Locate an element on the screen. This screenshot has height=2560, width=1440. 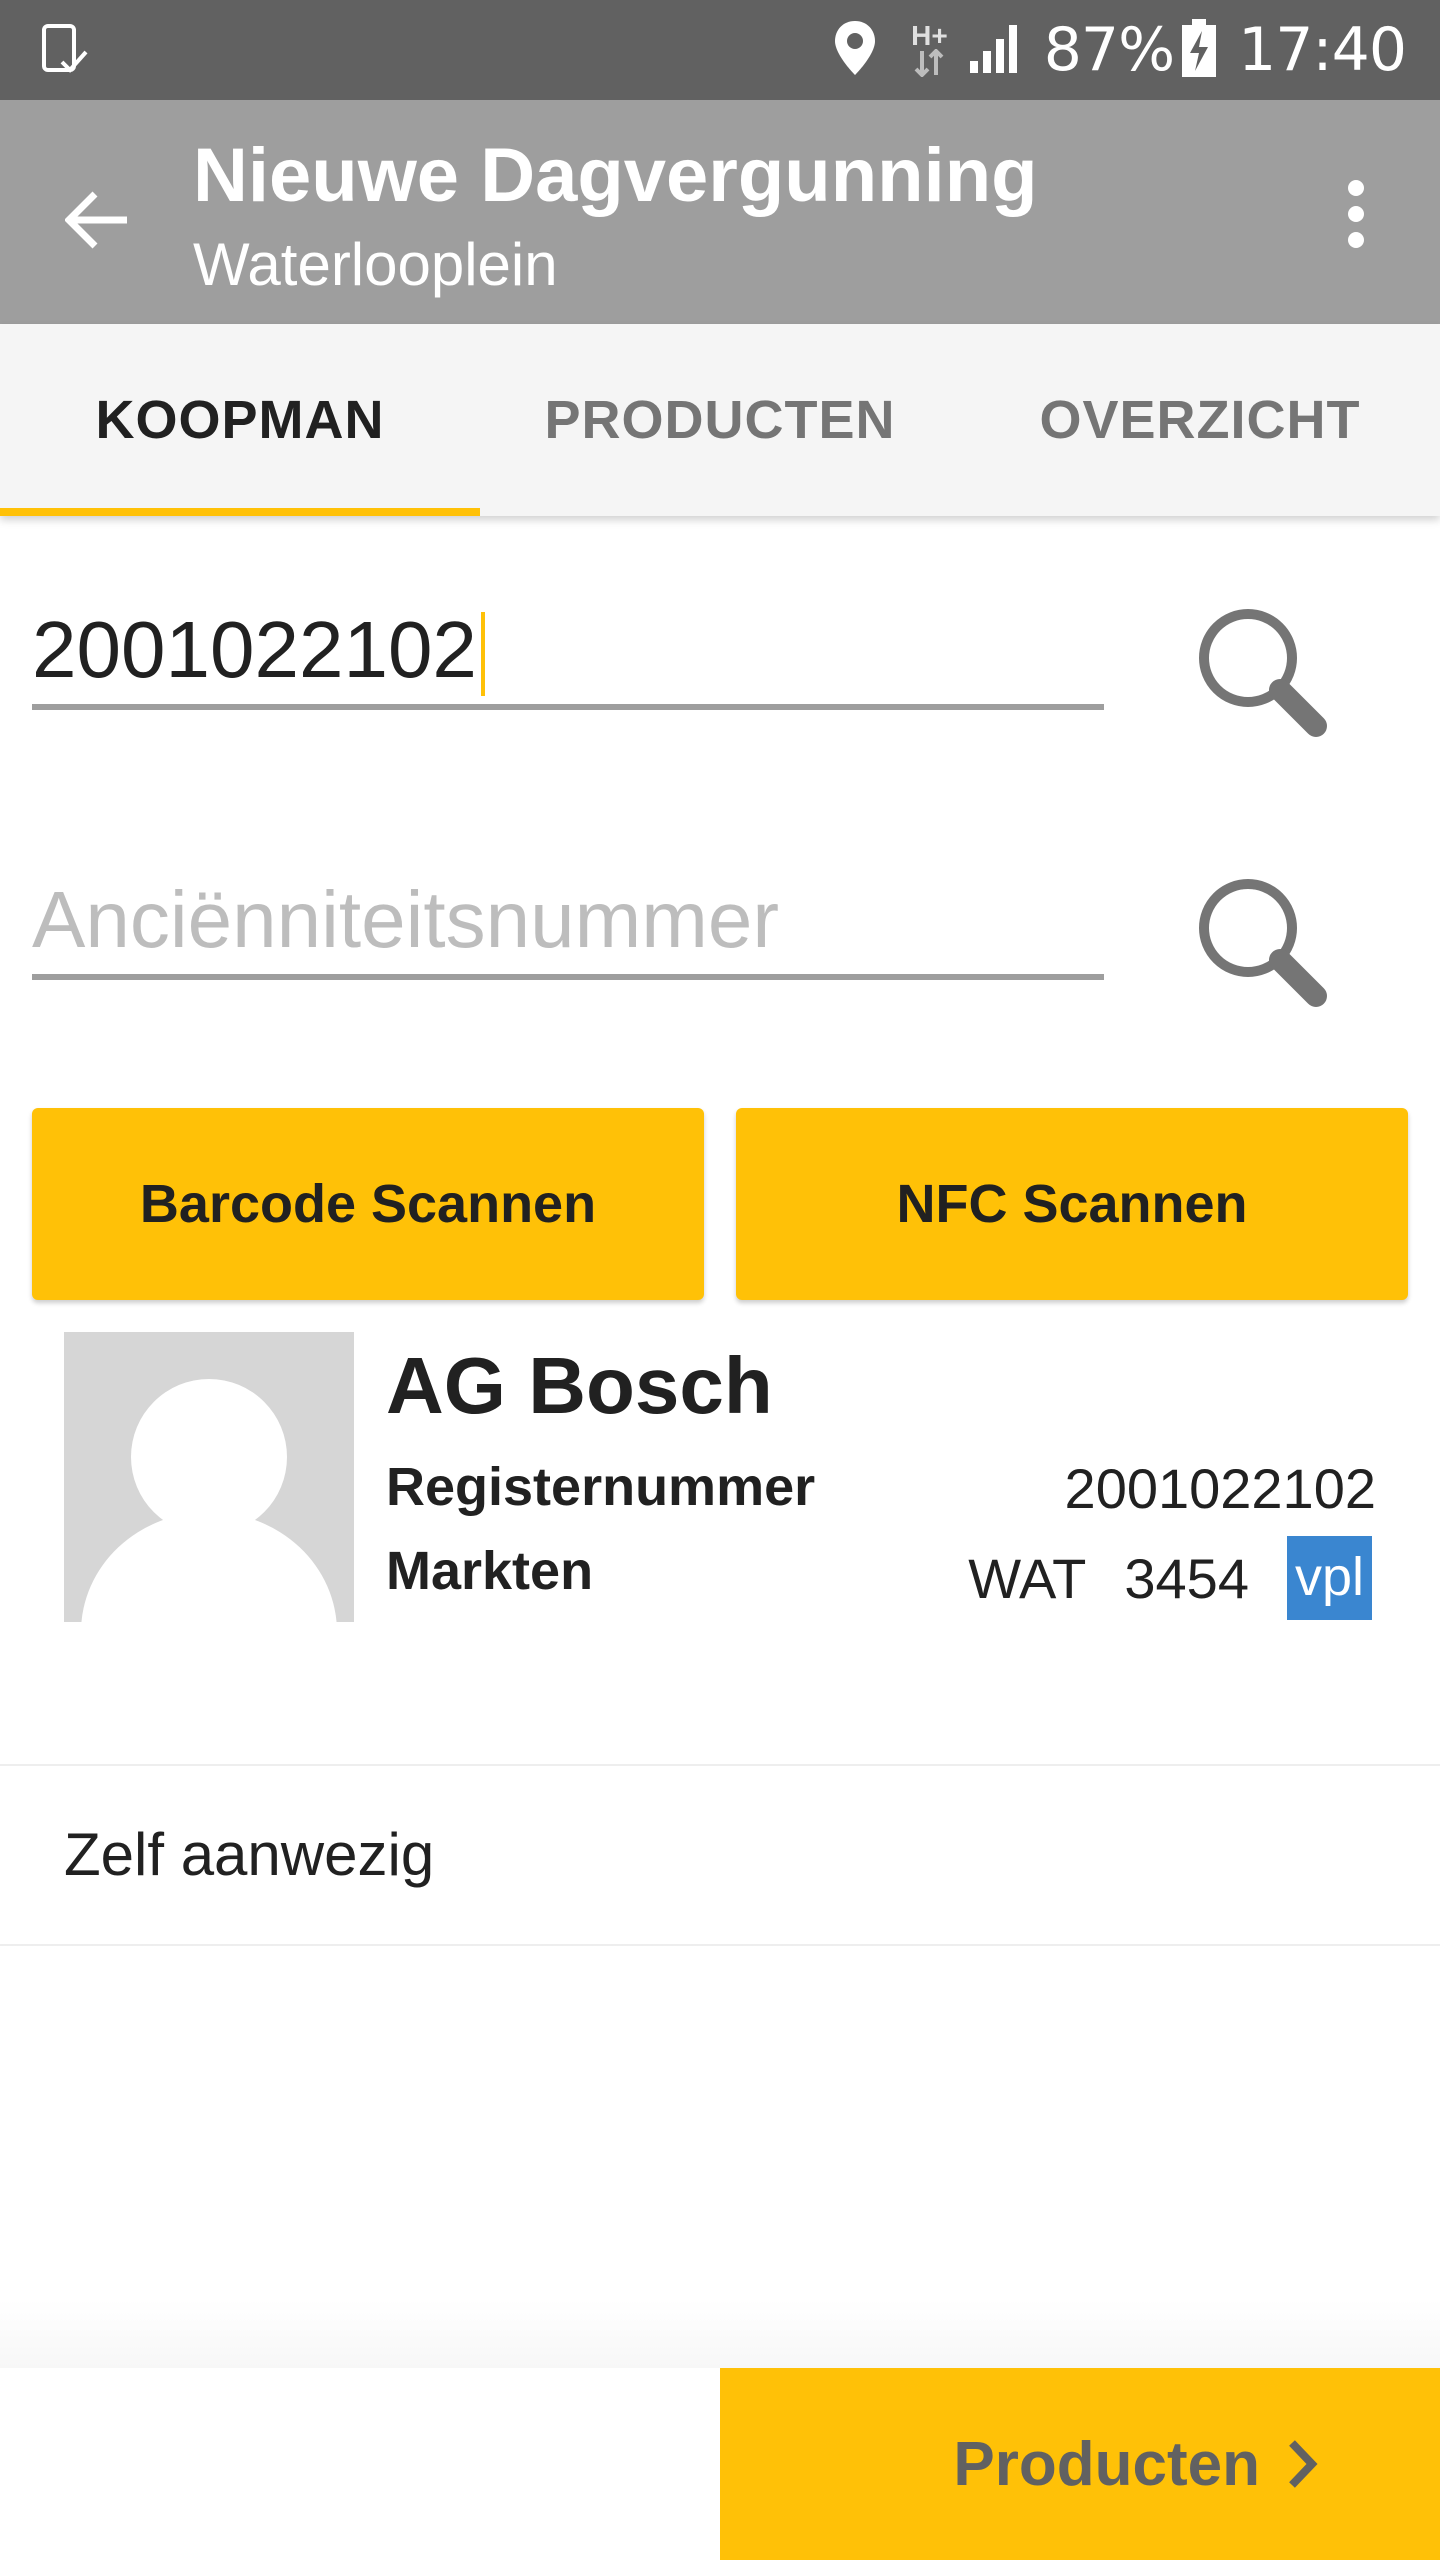
search-register-button is located at coordinates (1260, 670).